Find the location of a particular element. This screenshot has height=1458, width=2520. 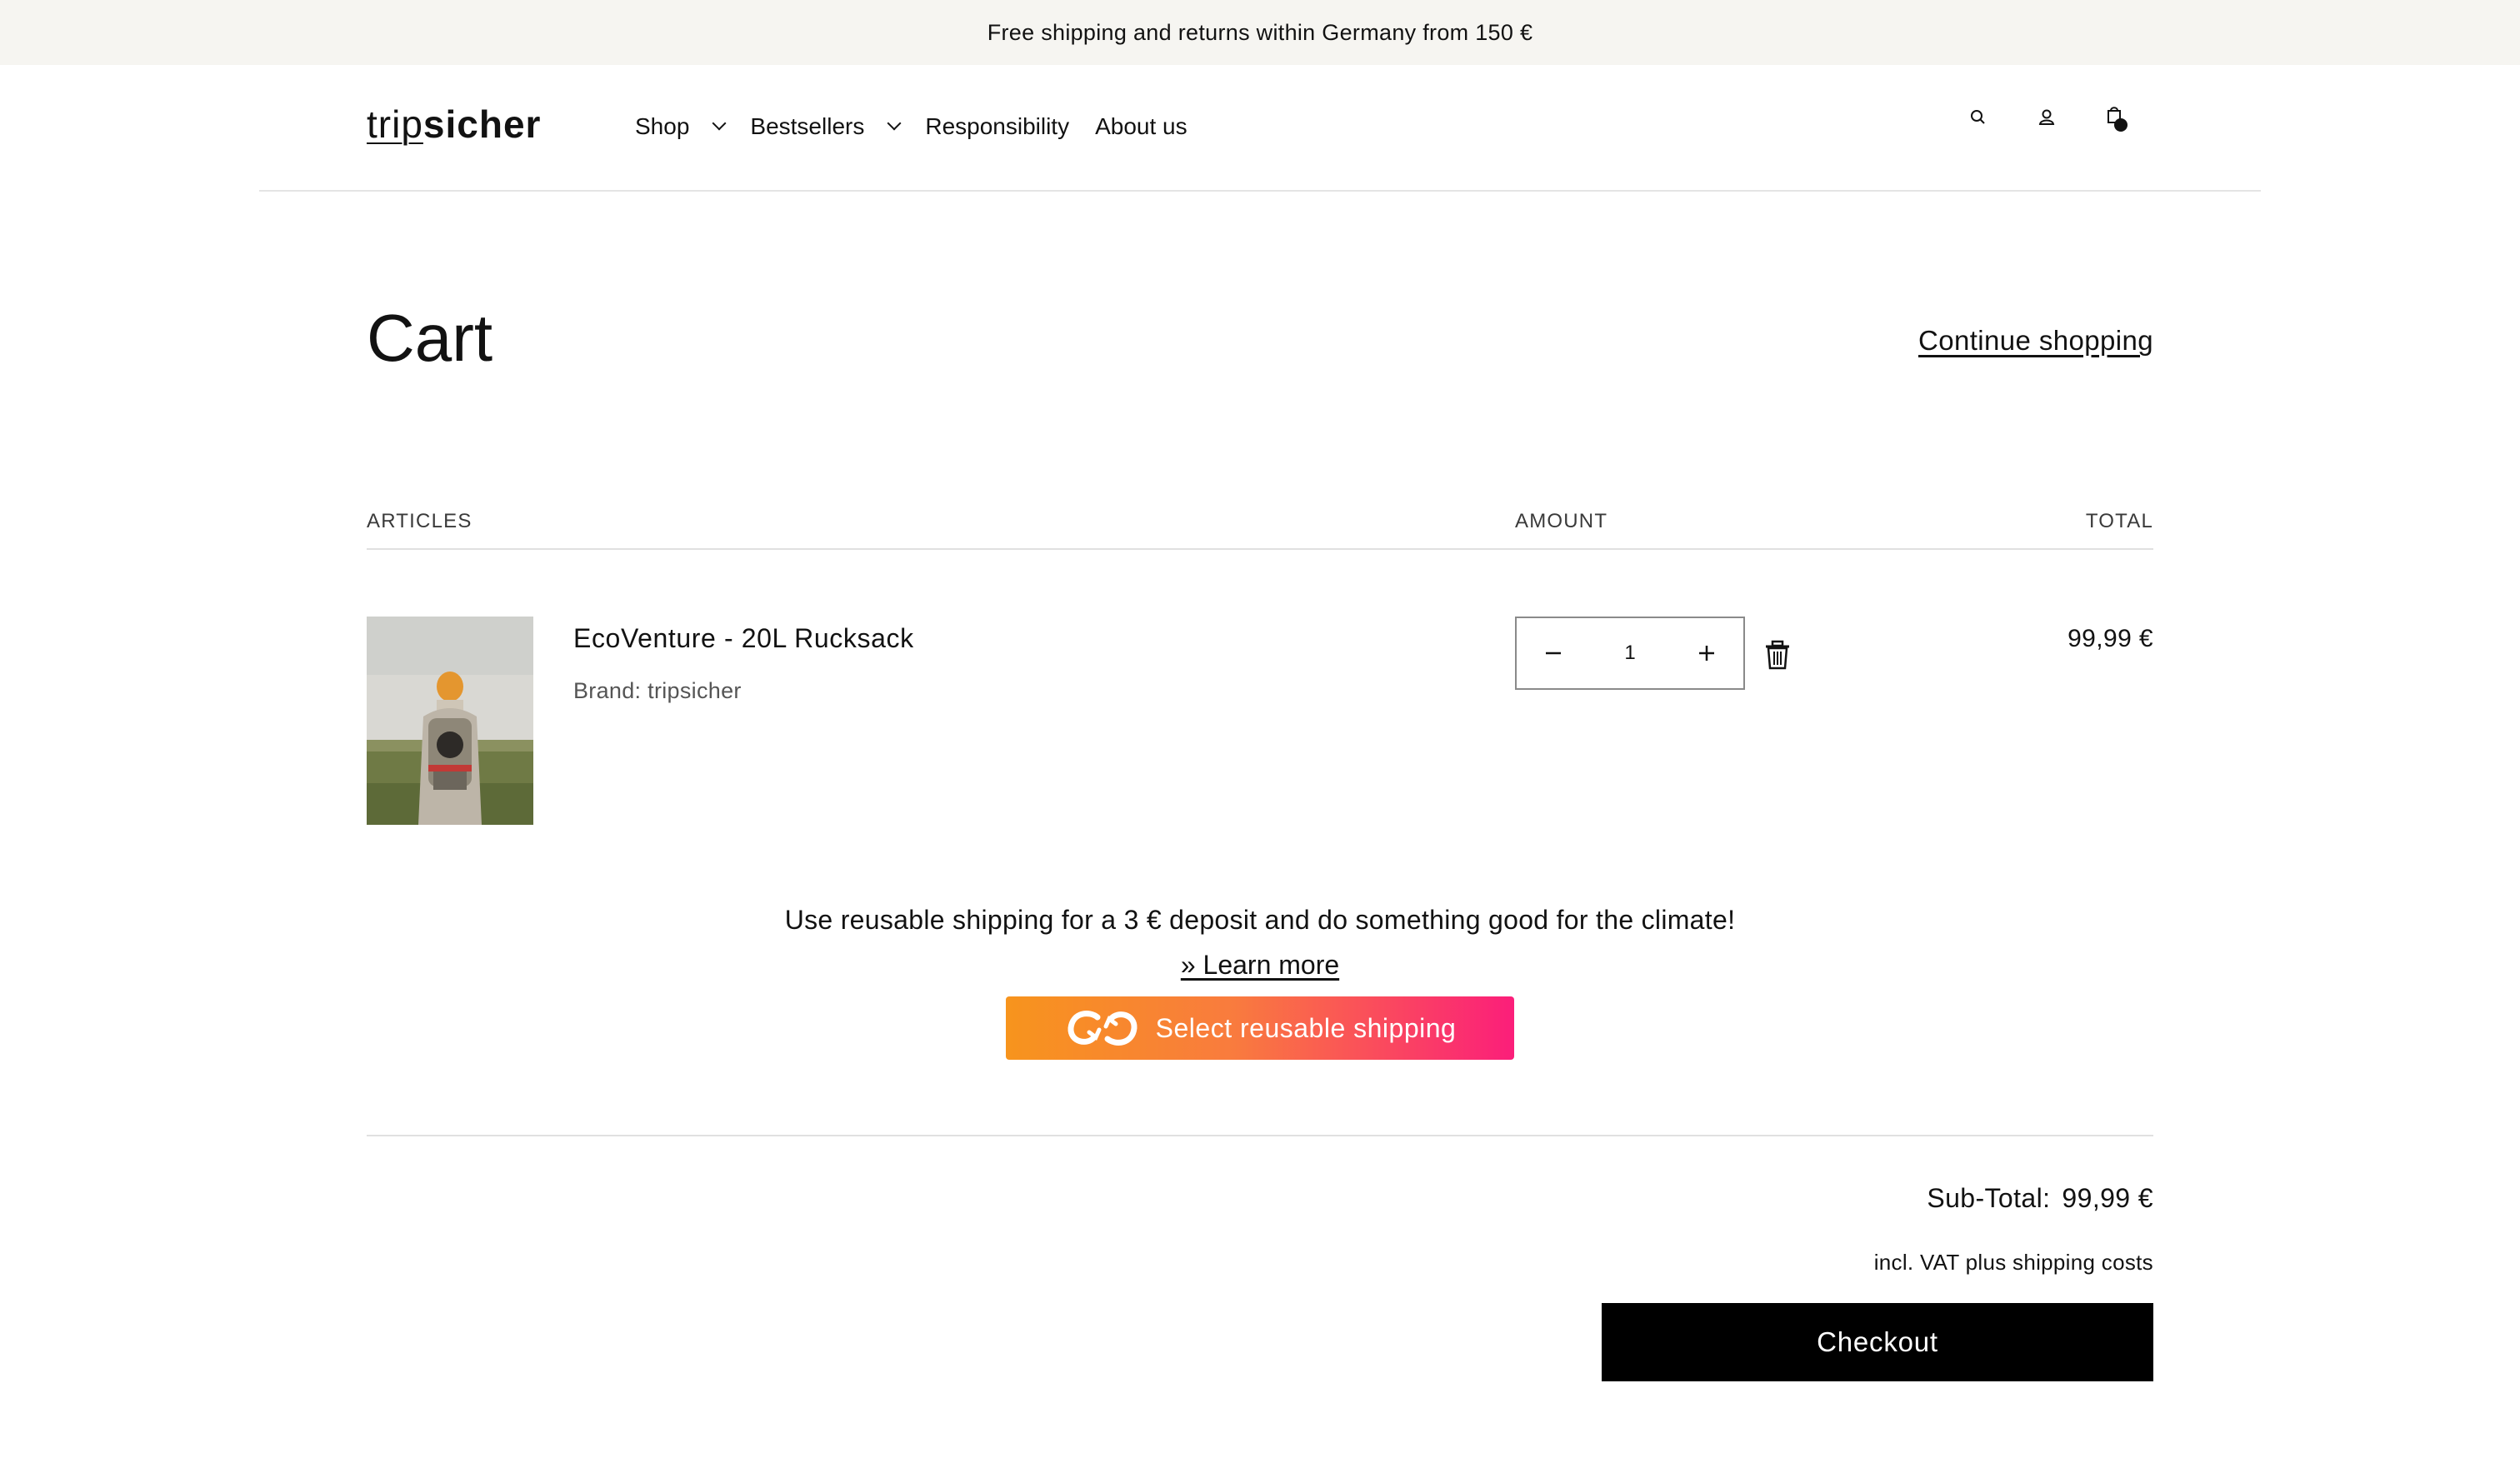

page-title: Cart is located at coordinates (430, 338).